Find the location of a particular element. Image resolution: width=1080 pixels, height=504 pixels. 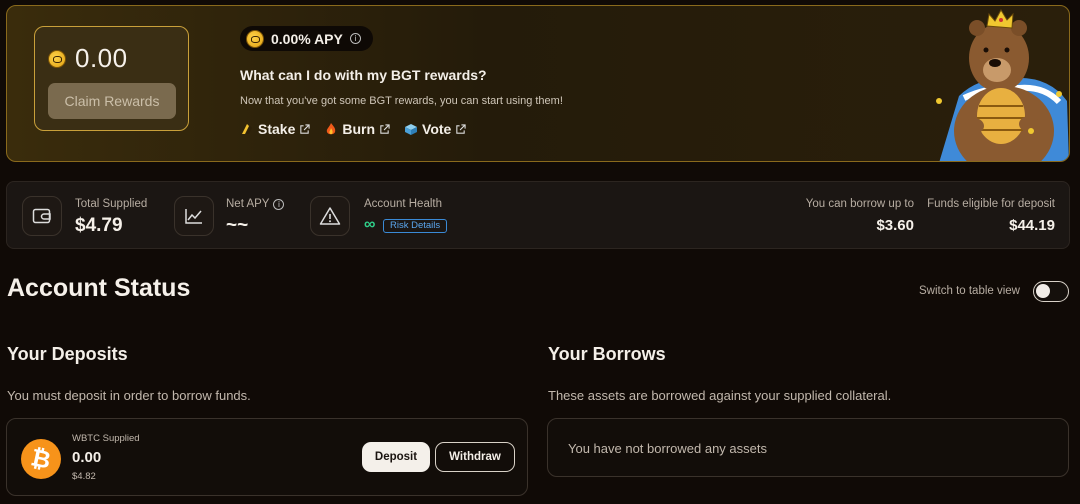

warning-triangle-icon is located at coordinates (330, 216).